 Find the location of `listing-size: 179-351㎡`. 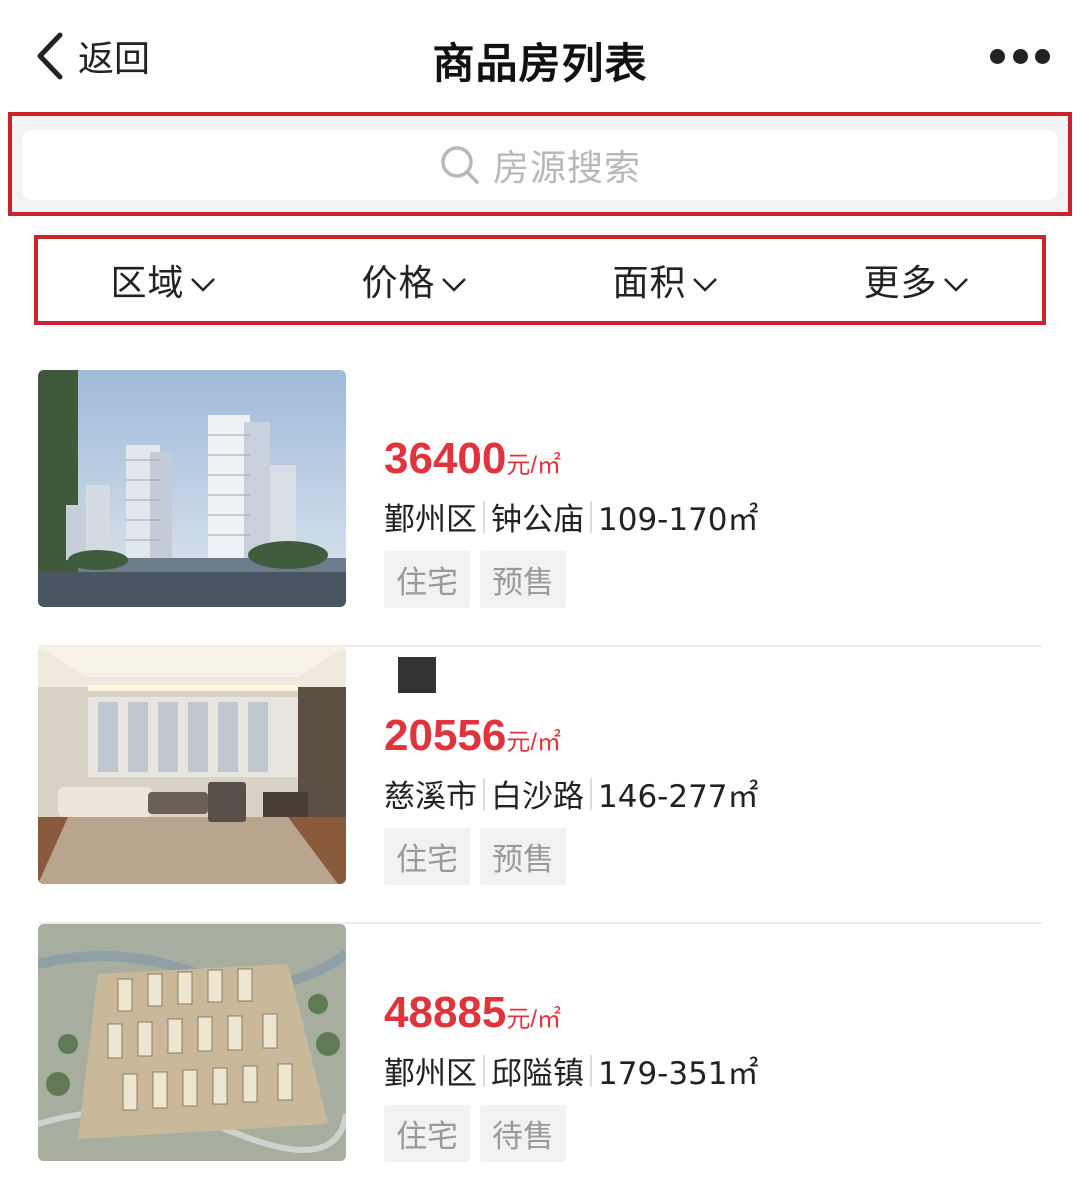

listing-size: 179-351㎡ is located at coordinates (678, 1074).